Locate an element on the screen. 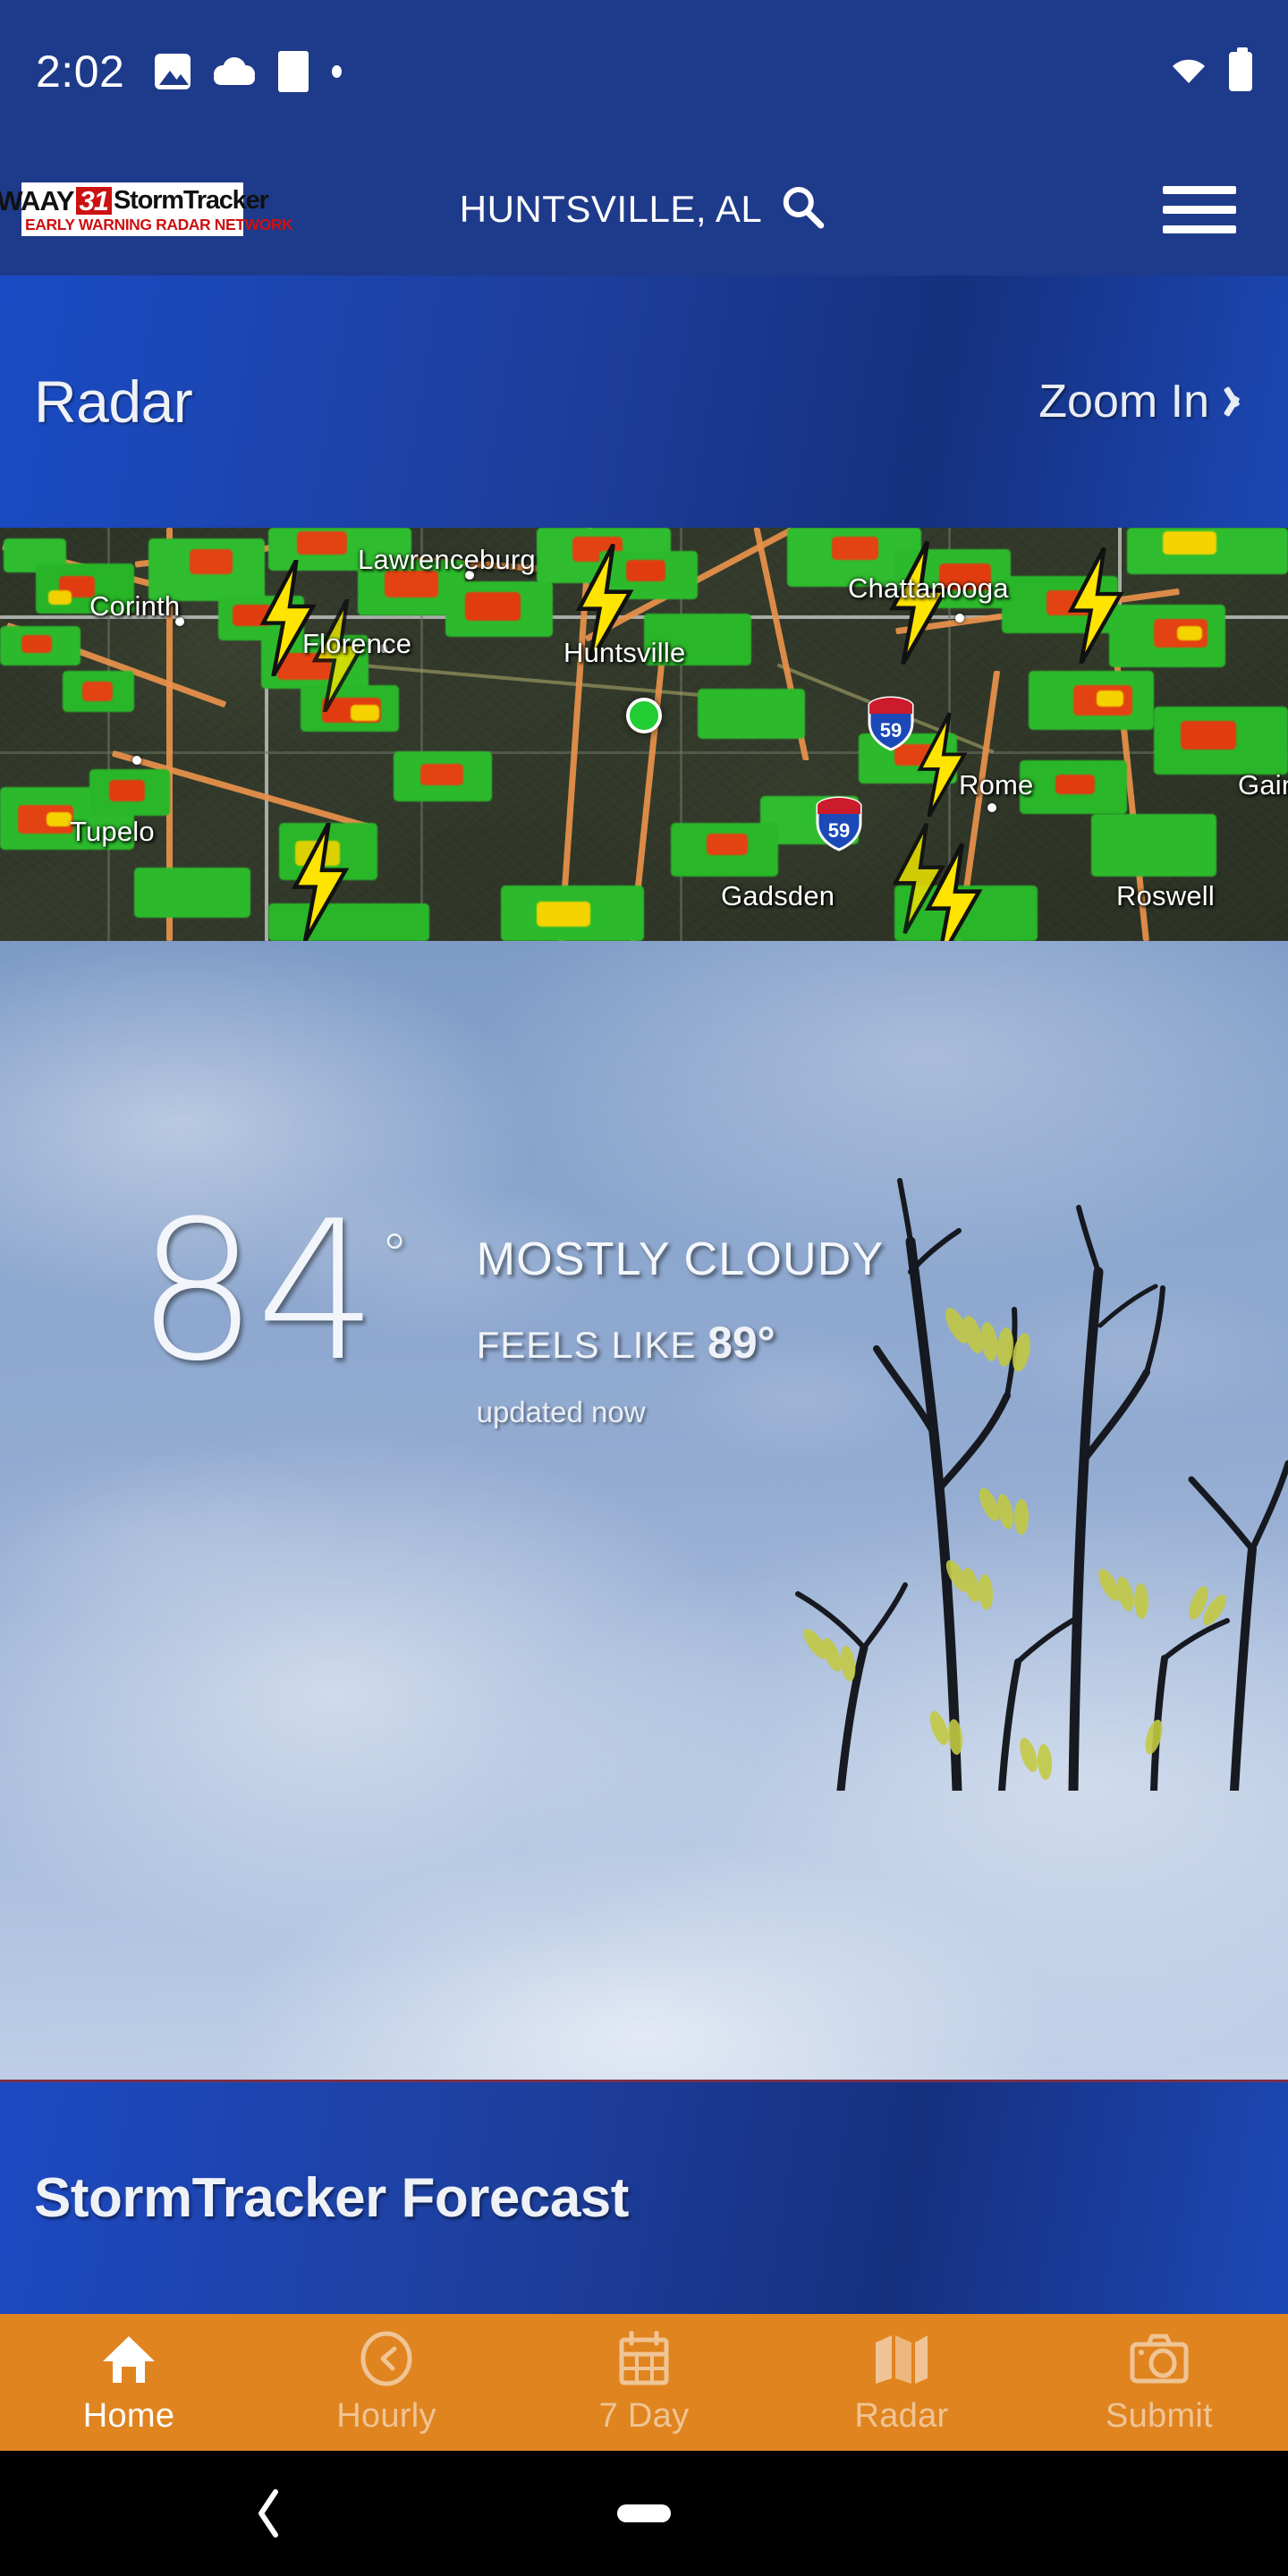 The image size is (1288, 2576). condition-text-block: MOSTLY CLOUDY FEELS LIKE 89° updated now is located at coordinates (681, 1331).